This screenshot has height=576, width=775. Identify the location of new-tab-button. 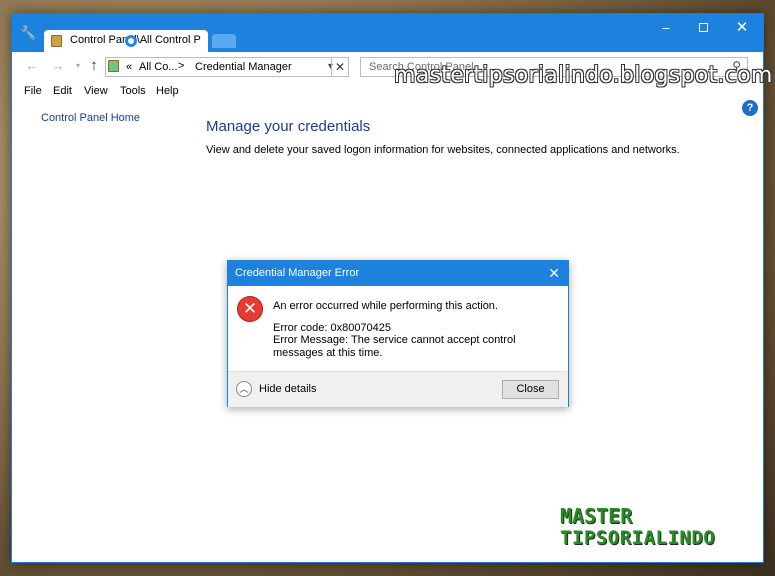
(224, 41).